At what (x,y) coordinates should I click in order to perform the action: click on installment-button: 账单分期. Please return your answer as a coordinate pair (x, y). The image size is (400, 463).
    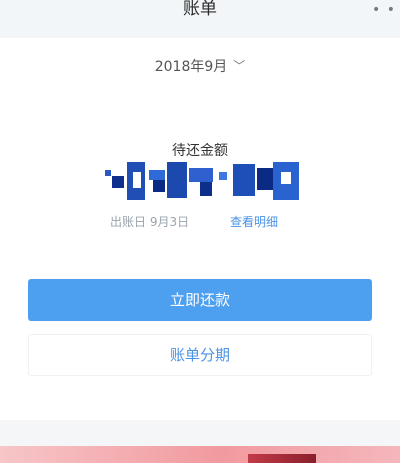
    Looking at the image, I should click on (200, 355).